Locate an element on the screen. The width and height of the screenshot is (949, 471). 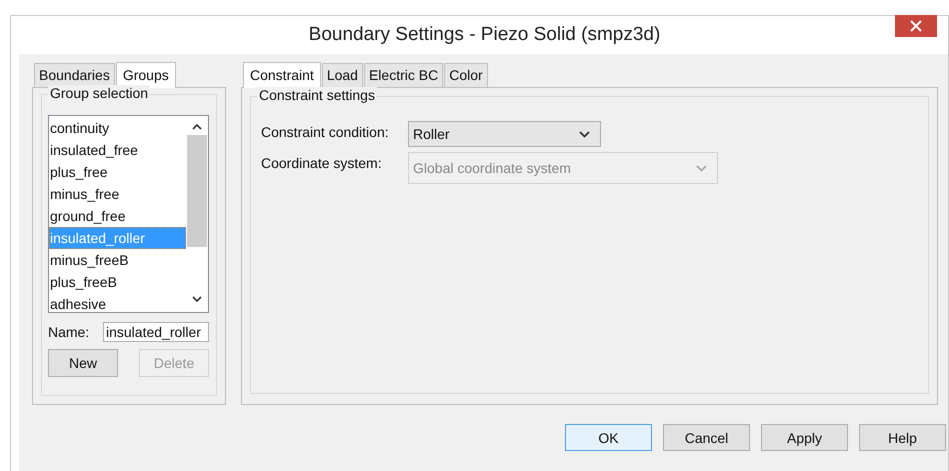
dialog-button: Help is located at coordinates (902, 437).